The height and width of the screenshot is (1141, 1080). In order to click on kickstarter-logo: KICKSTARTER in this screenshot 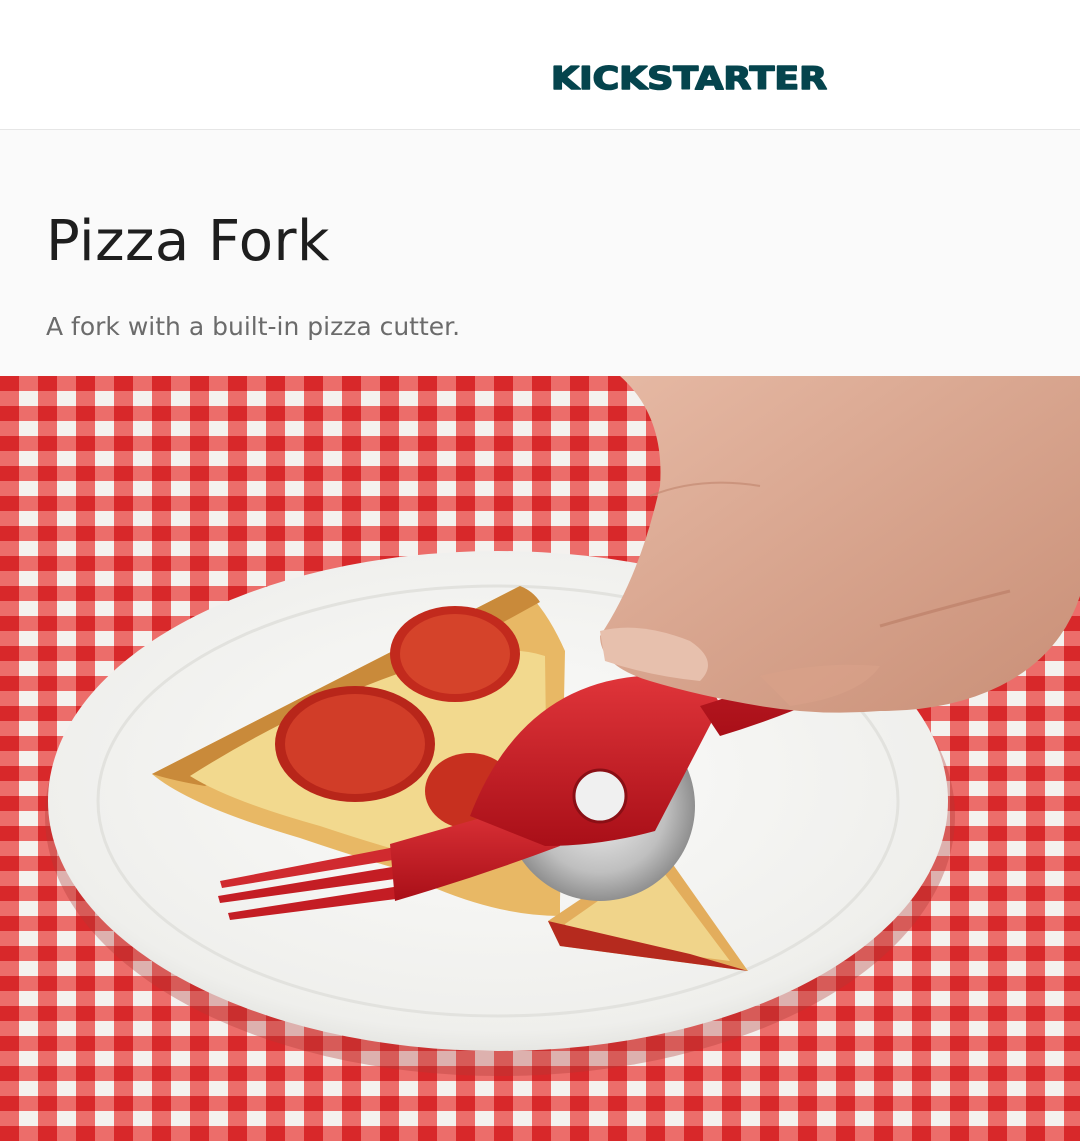, I will do `click(690, 76)`.